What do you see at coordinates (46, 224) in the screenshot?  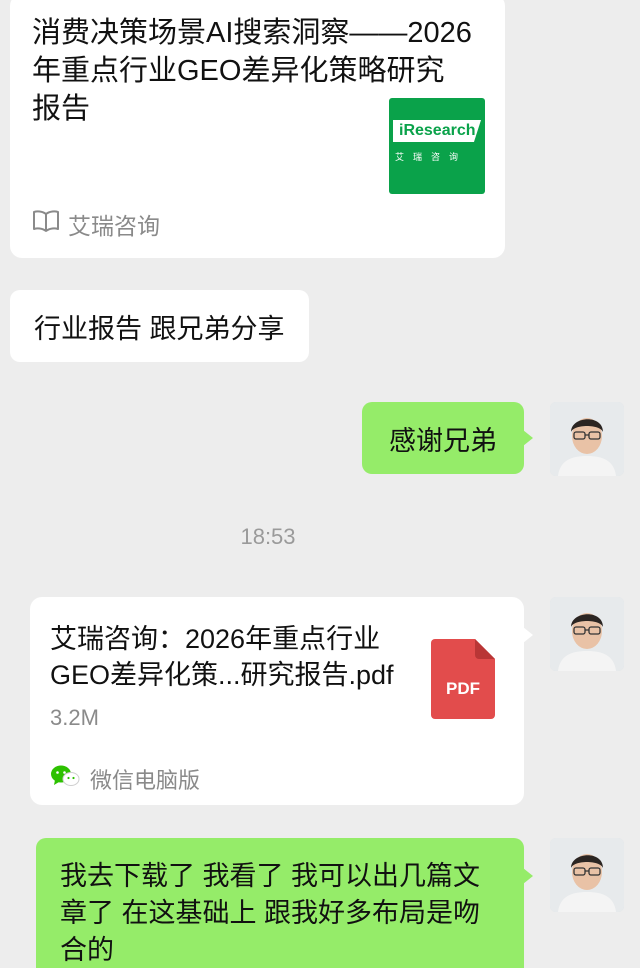 I see `book-open-icon` at bounding box center [46, 224].